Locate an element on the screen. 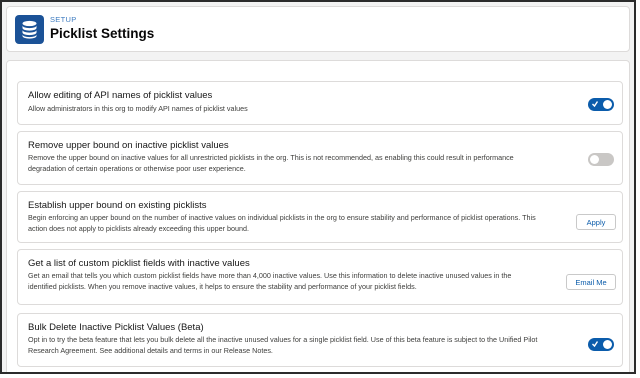  breadcrumb-setup: SETUP is located at coordinates (63, 19).